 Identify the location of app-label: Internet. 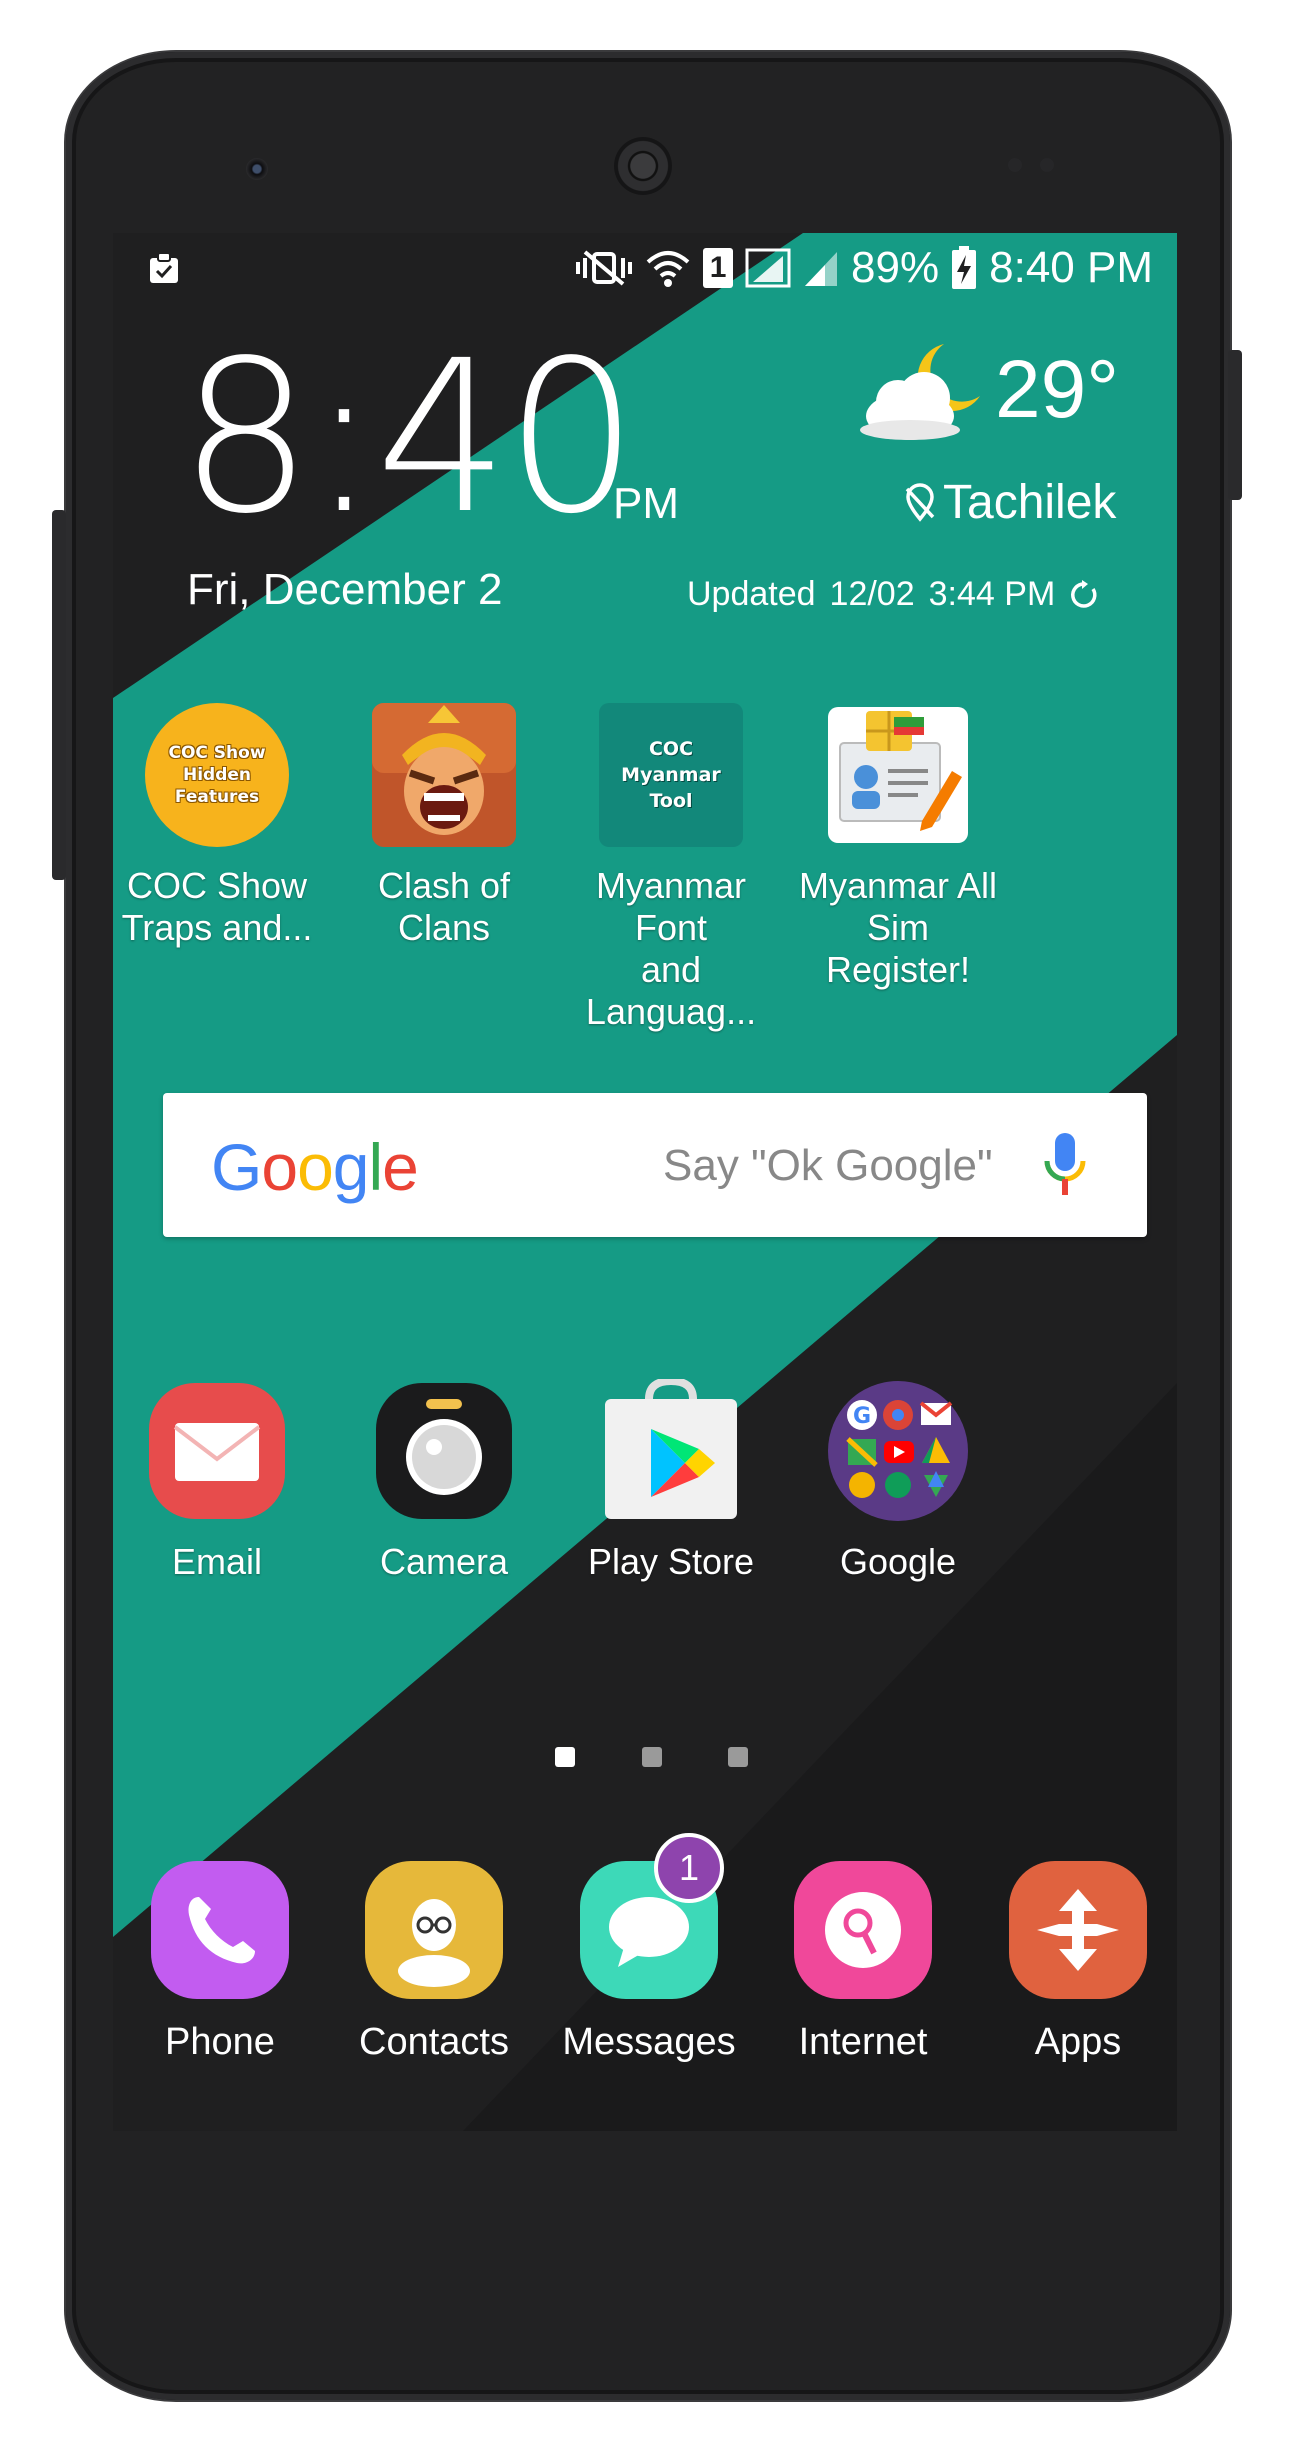
(863, 2042).